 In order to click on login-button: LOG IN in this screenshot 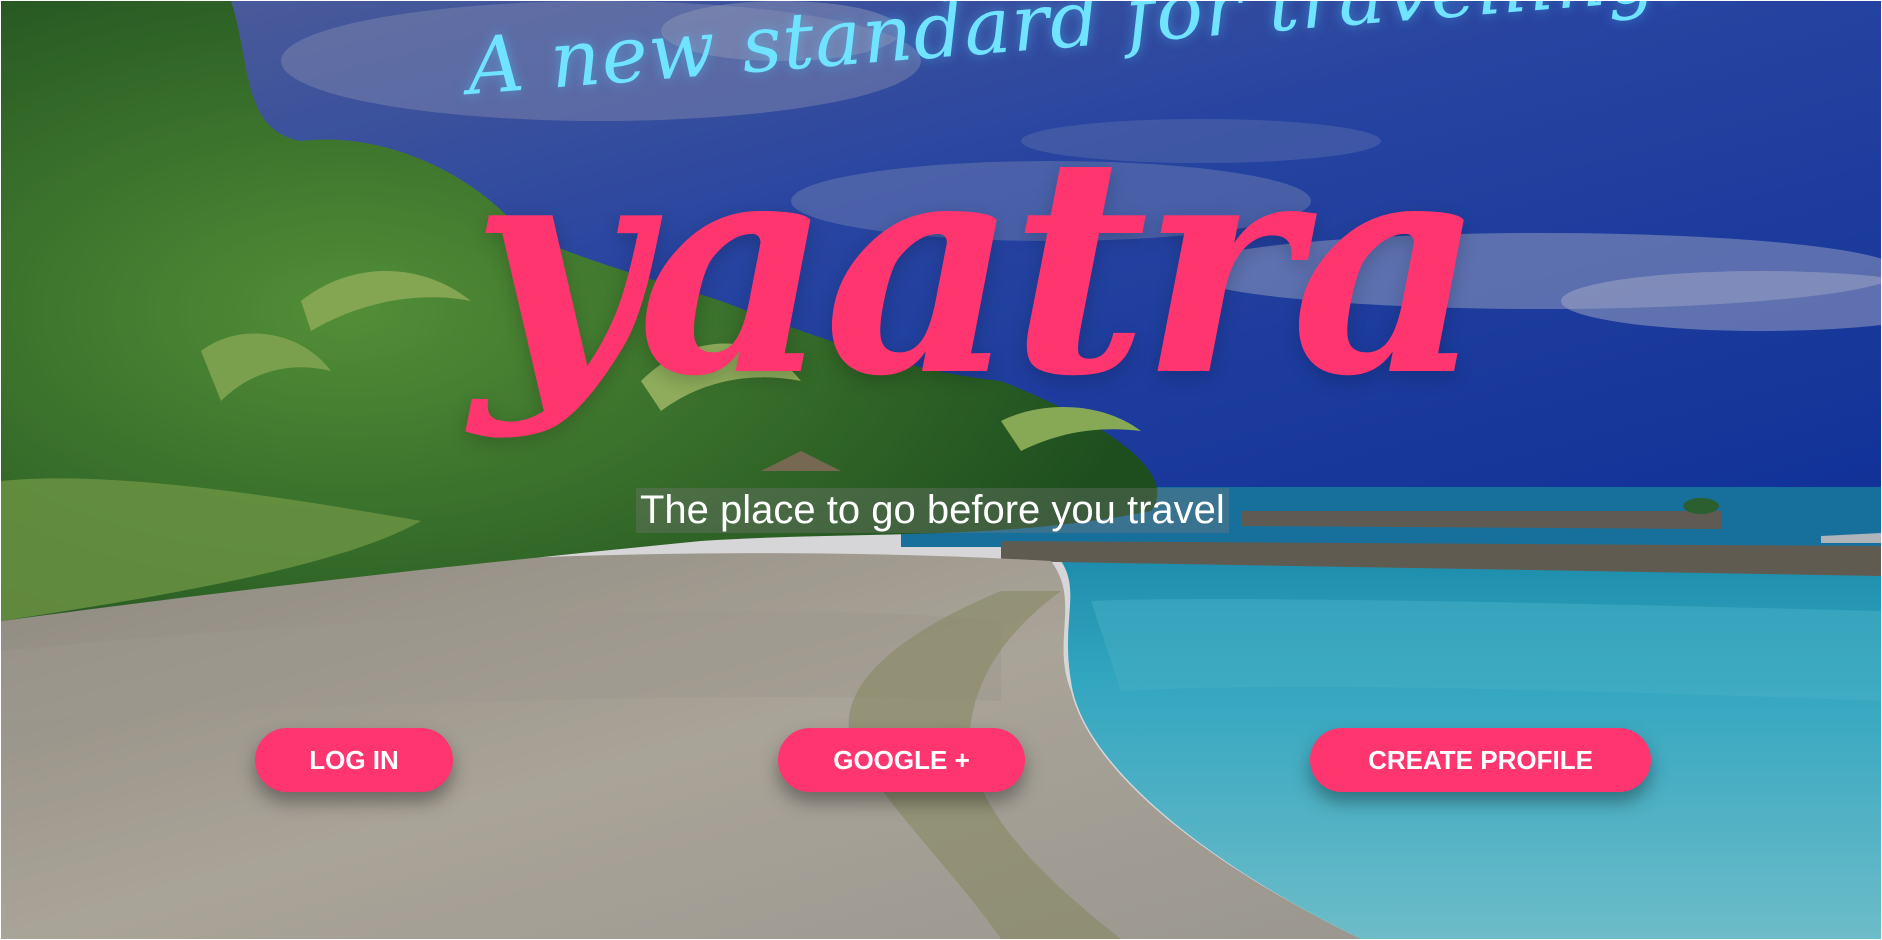, I will do `click(354, 760)`.